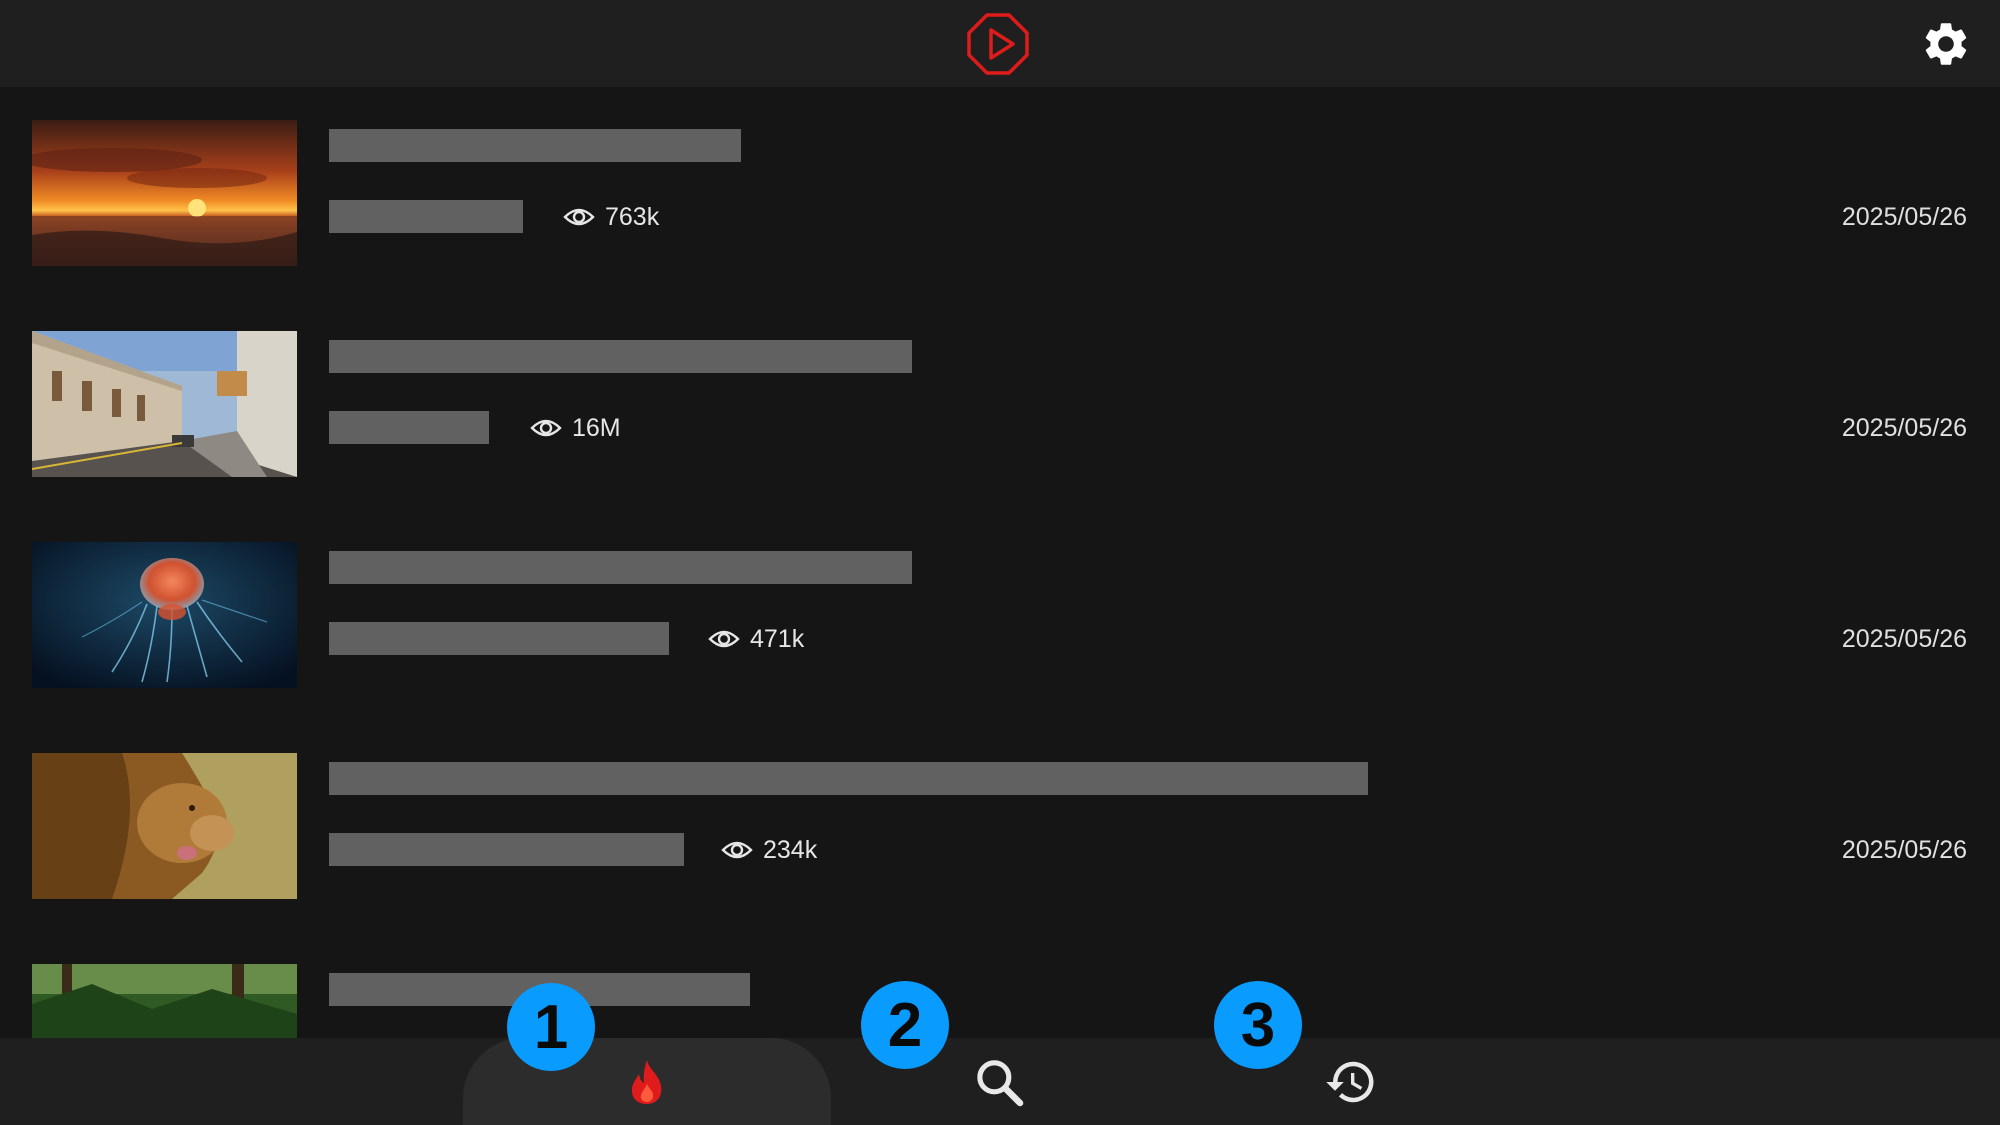 The image size is (2000, 1125). I want to click on view-count-text: 763k, so click(632, 216).